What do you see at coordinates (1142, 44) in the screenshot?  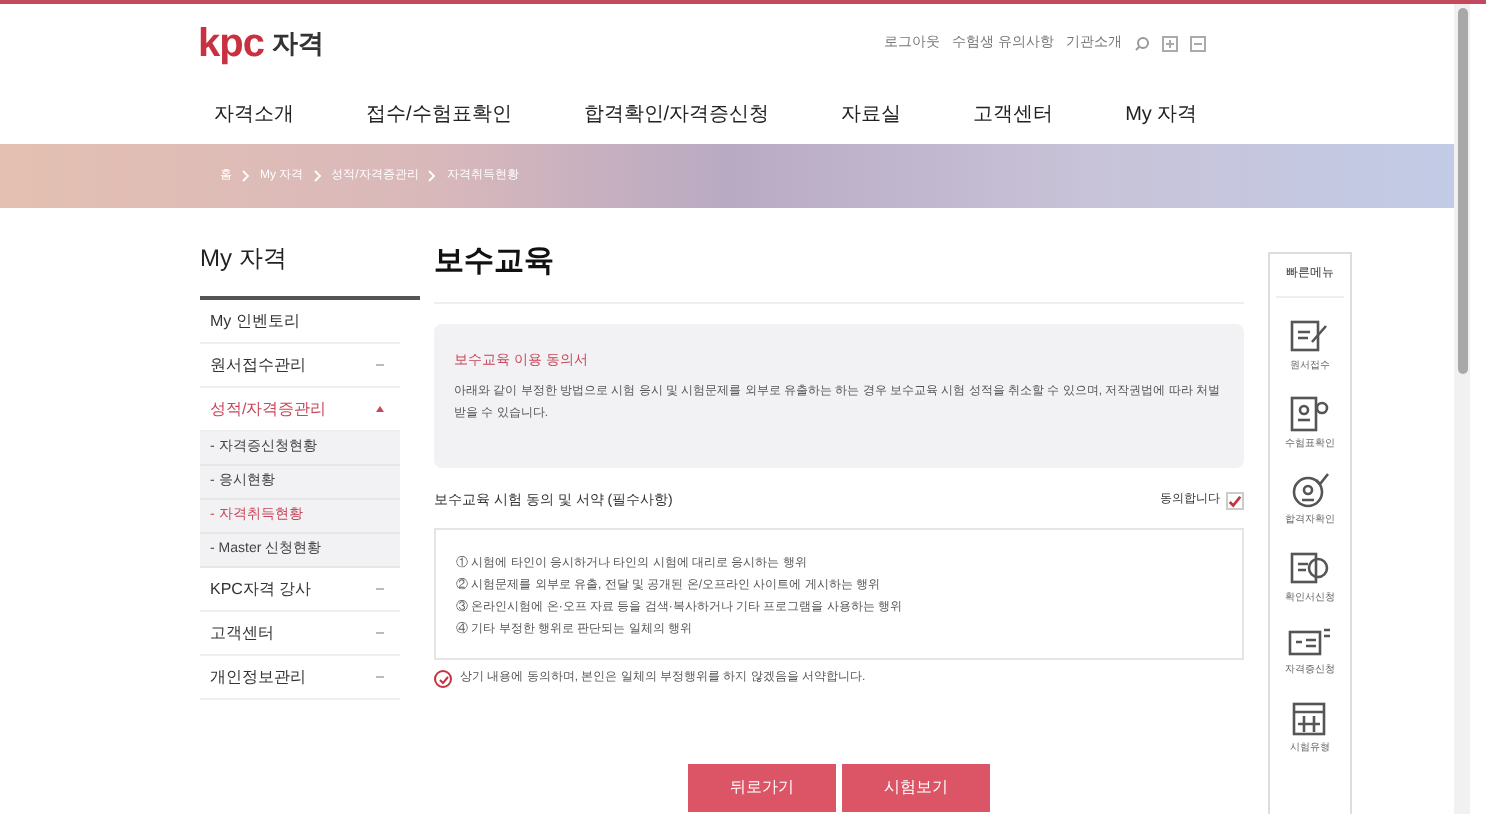 I see `search-icon` at bounding box center [1142, 44].